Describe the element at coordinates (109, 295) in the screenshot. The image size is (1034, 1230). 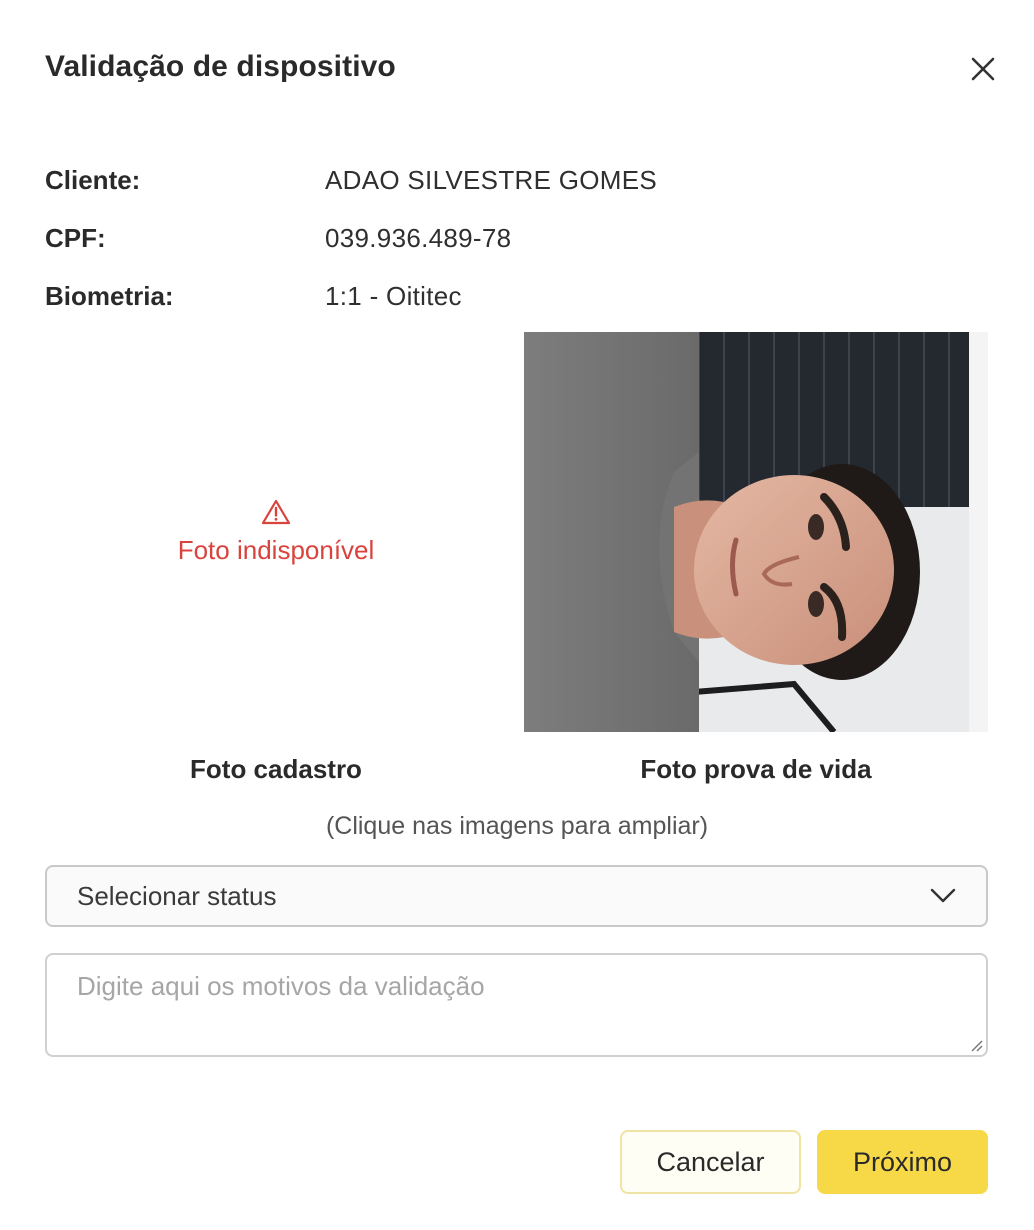
I see `biometry-label: Biometria:` at that location.